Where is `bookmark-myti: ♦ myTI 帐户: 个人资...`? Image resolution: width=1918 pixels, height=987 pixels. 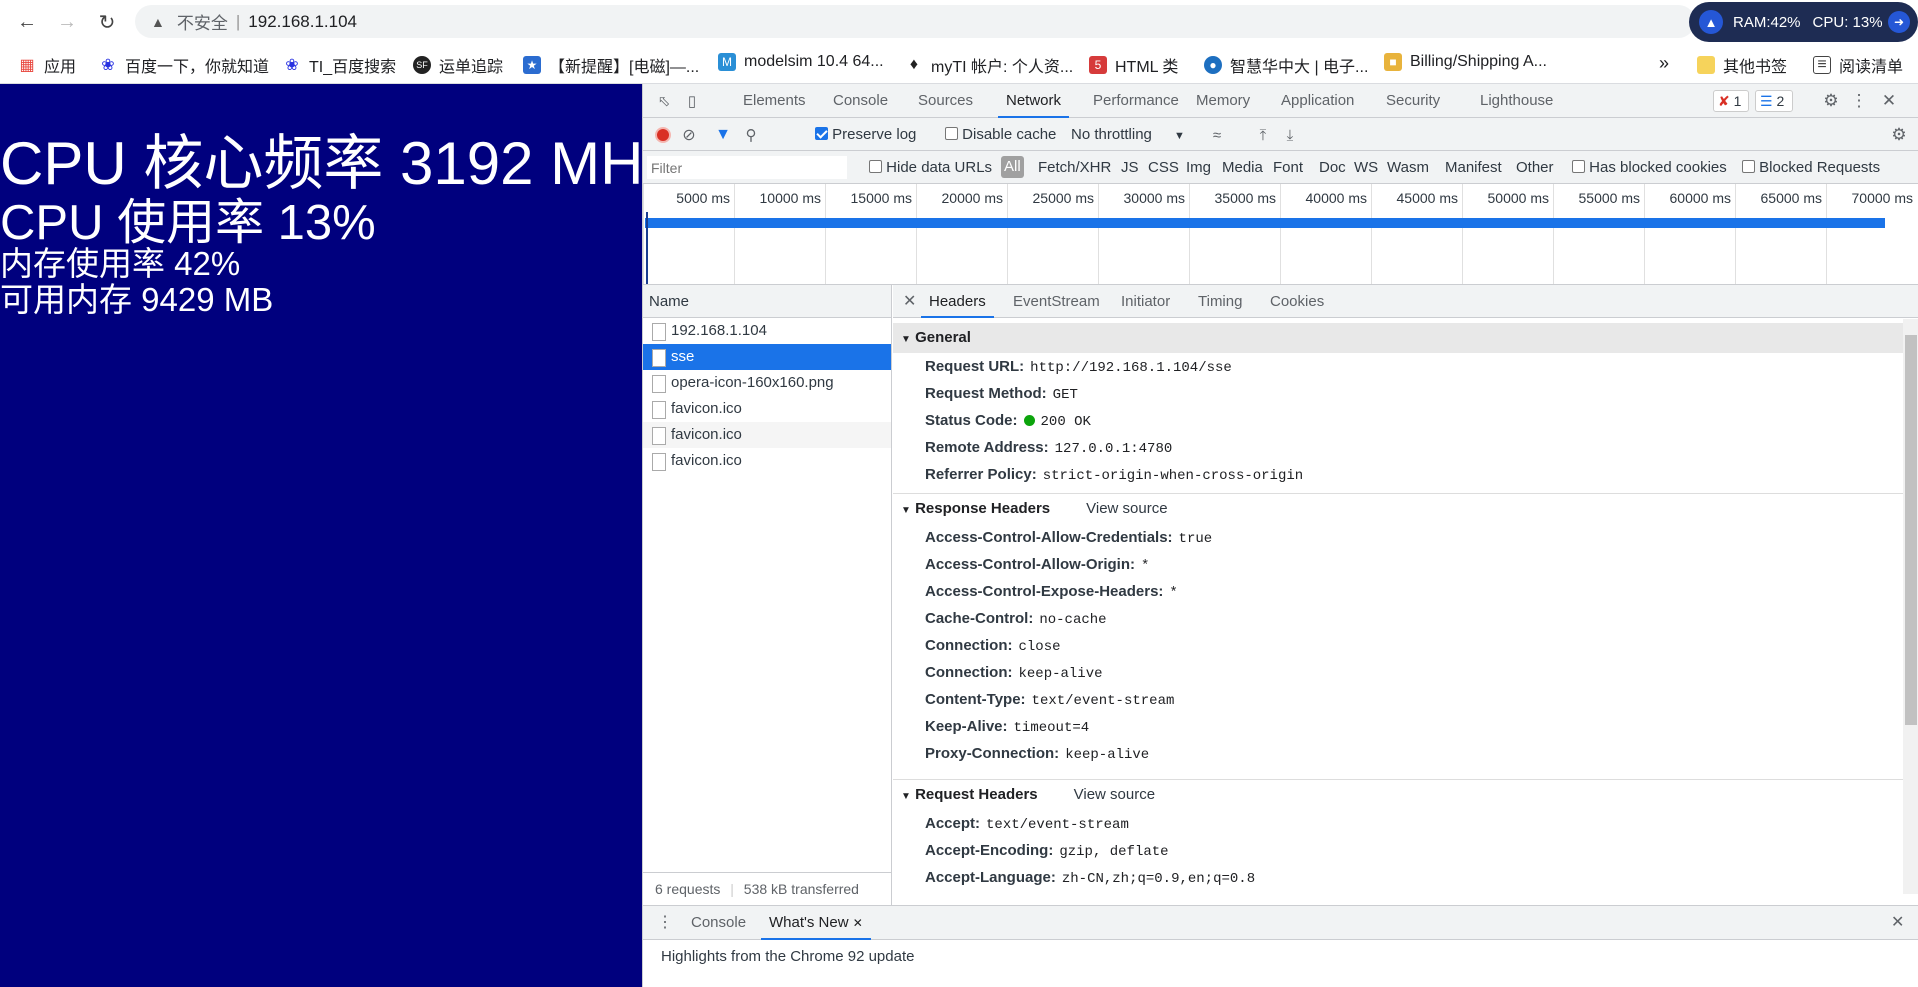
bookmark-myti: ♦ myTI 帐户: 个人资... is located at coordinates (989, 65).